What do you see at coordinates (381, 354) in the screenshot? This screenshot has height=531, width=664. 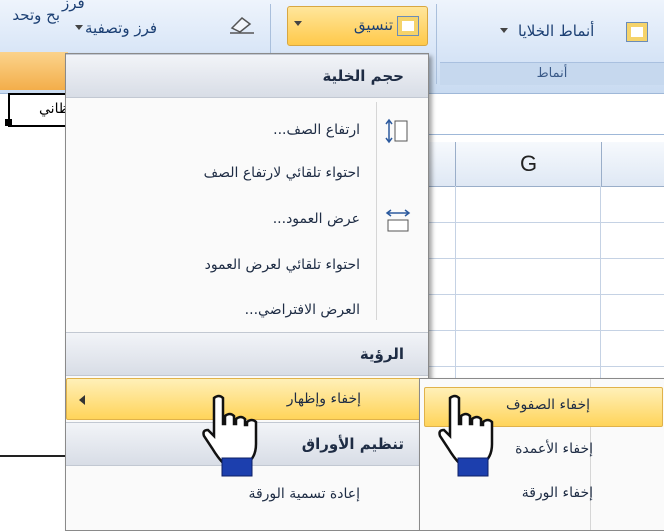 I see `visibility-header-label: الرؤية` at bounding box center [381, 354].